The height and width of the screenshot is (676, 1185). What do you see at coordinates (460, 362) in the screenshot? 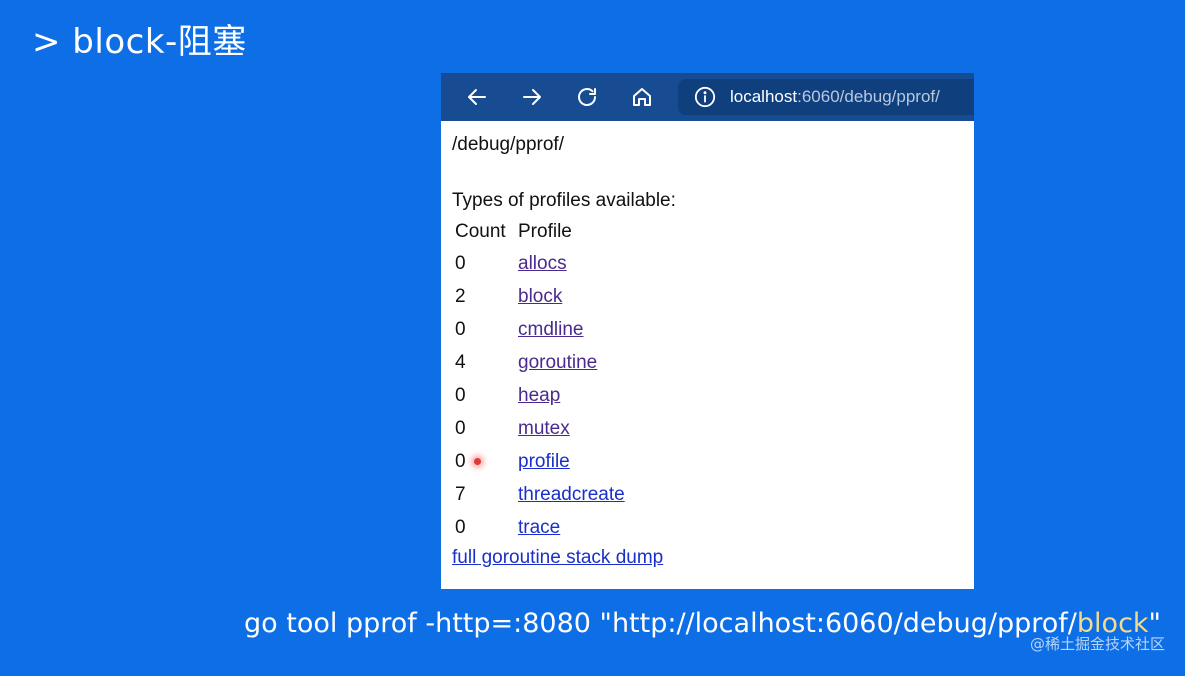
I see `profile-count: 4` at bounding box center [460, 362].